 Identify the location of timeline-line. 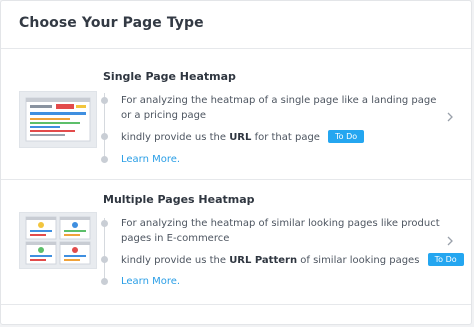
(104, 250).